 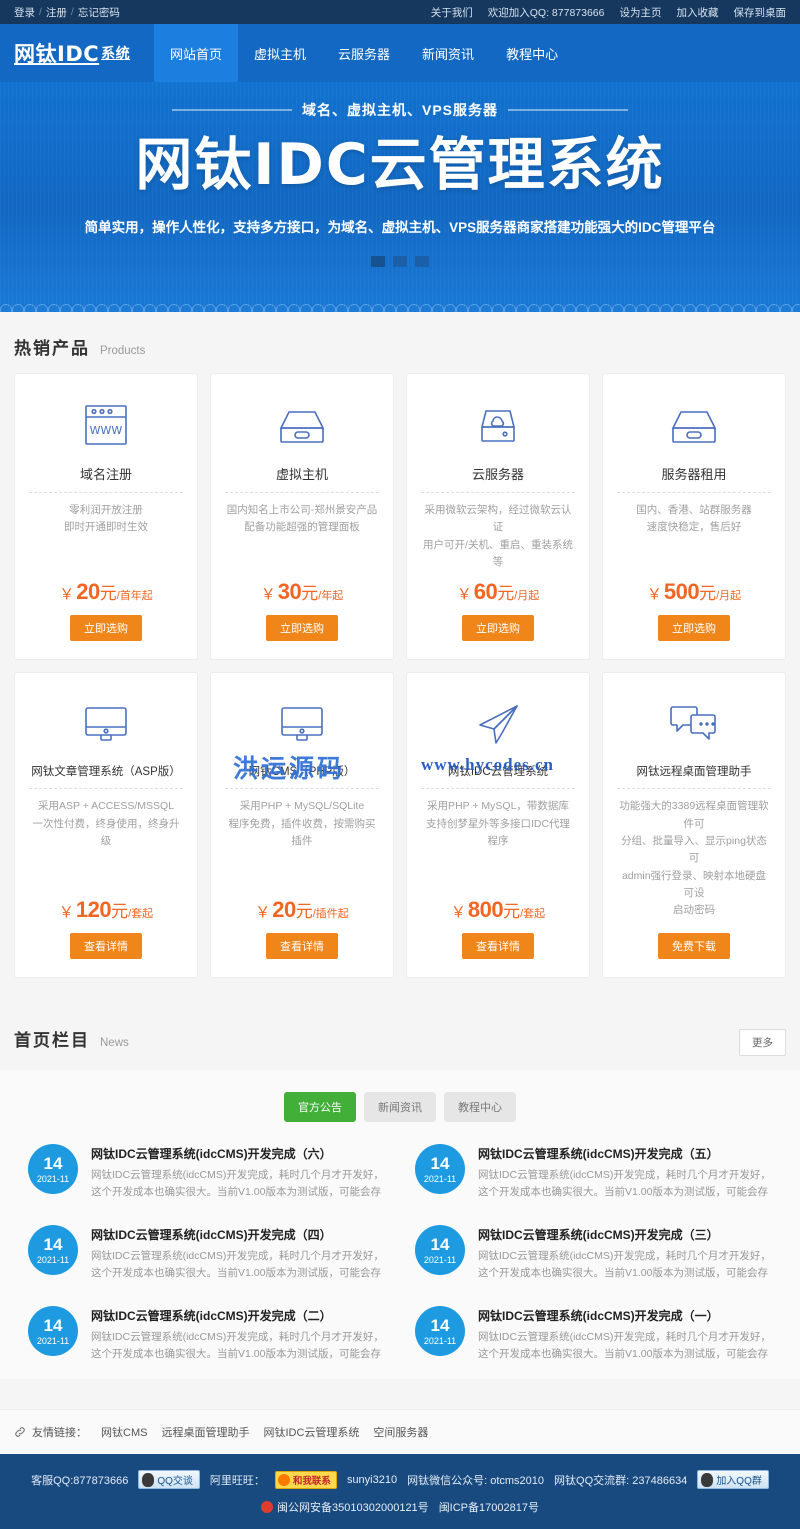 I want to click on join-qq-group-button: 加入QQ群, so click(x=733, y=1480).